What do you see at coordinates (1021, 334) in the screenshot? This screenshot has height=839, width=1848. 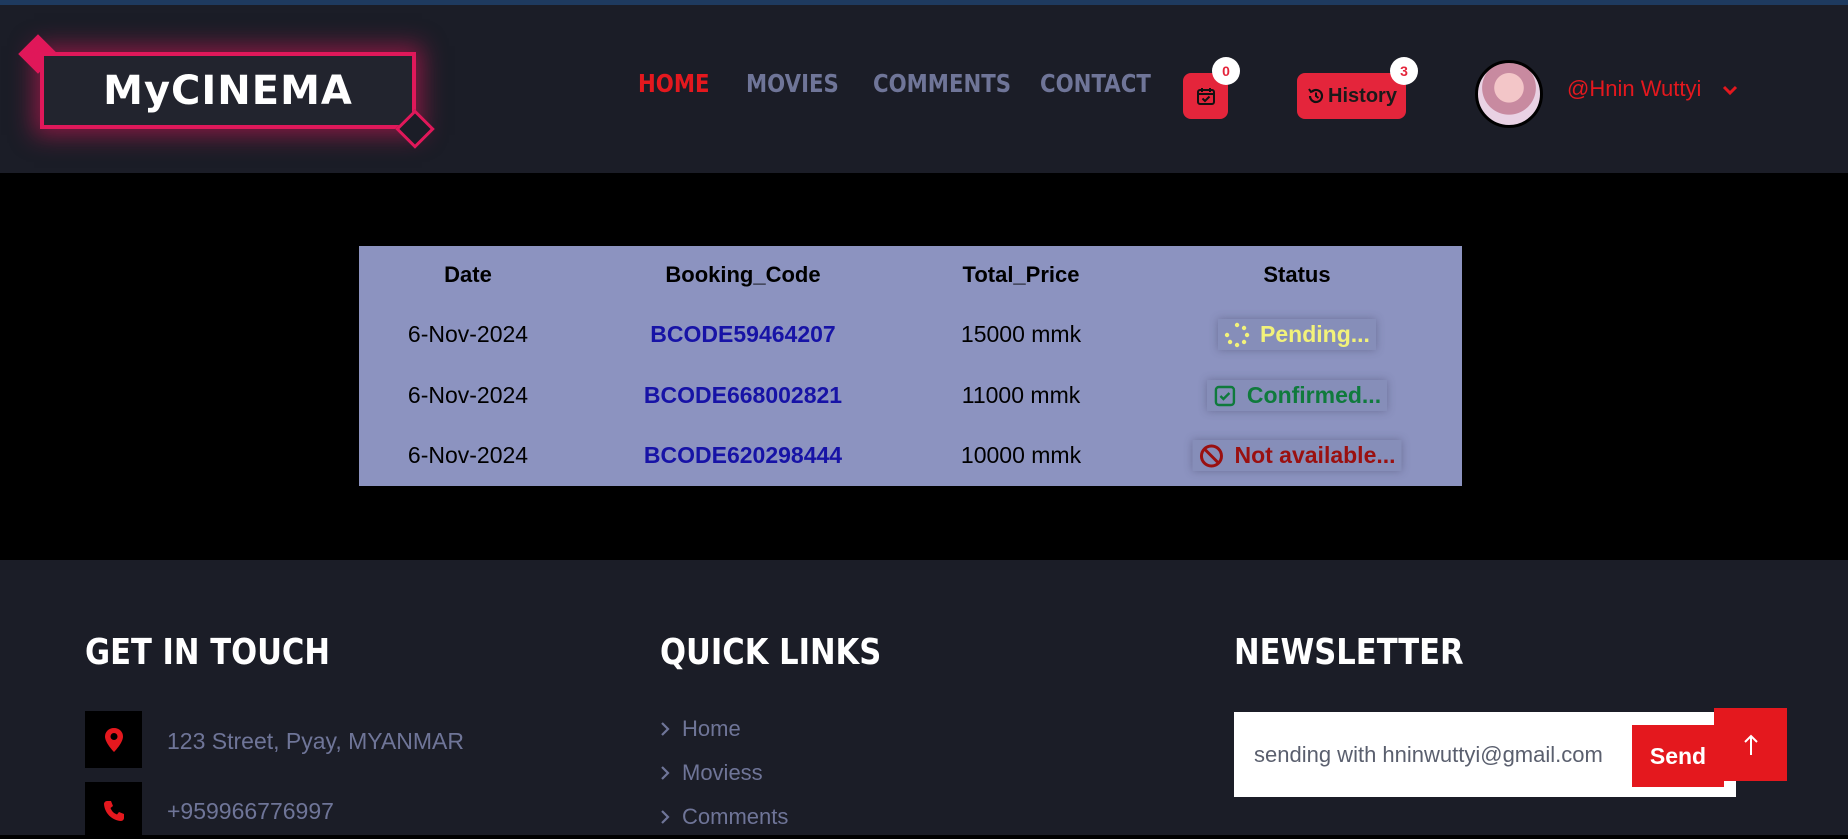 I see `table-cell-price: 15000 mmk` at bounding box center [1021, 334].